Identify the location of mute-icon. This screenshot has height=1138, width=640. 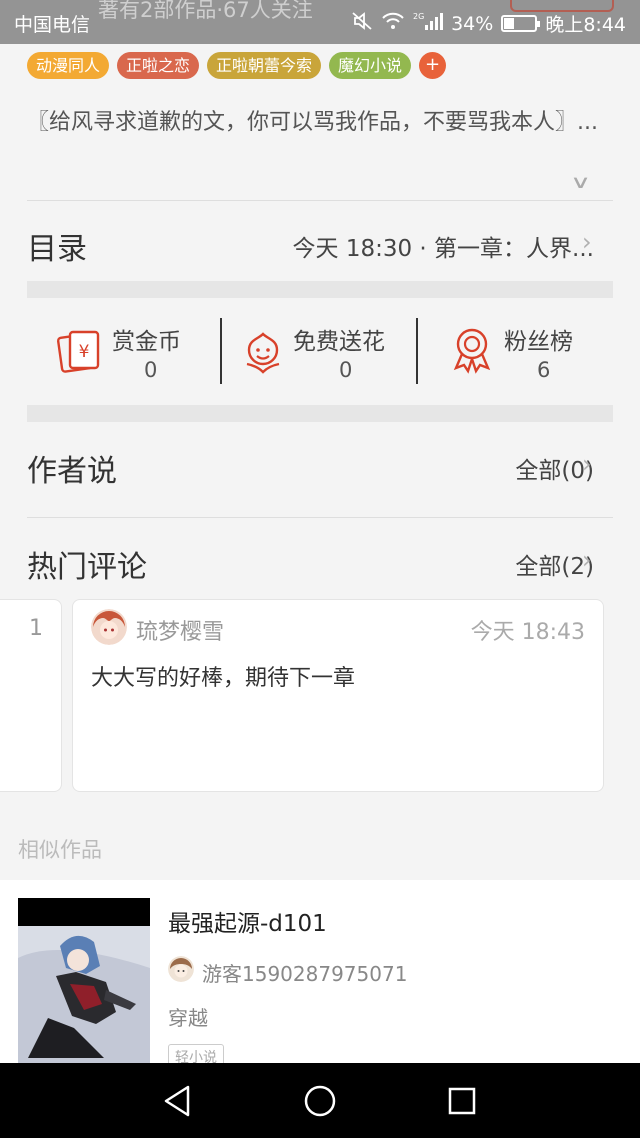
(362, 23).